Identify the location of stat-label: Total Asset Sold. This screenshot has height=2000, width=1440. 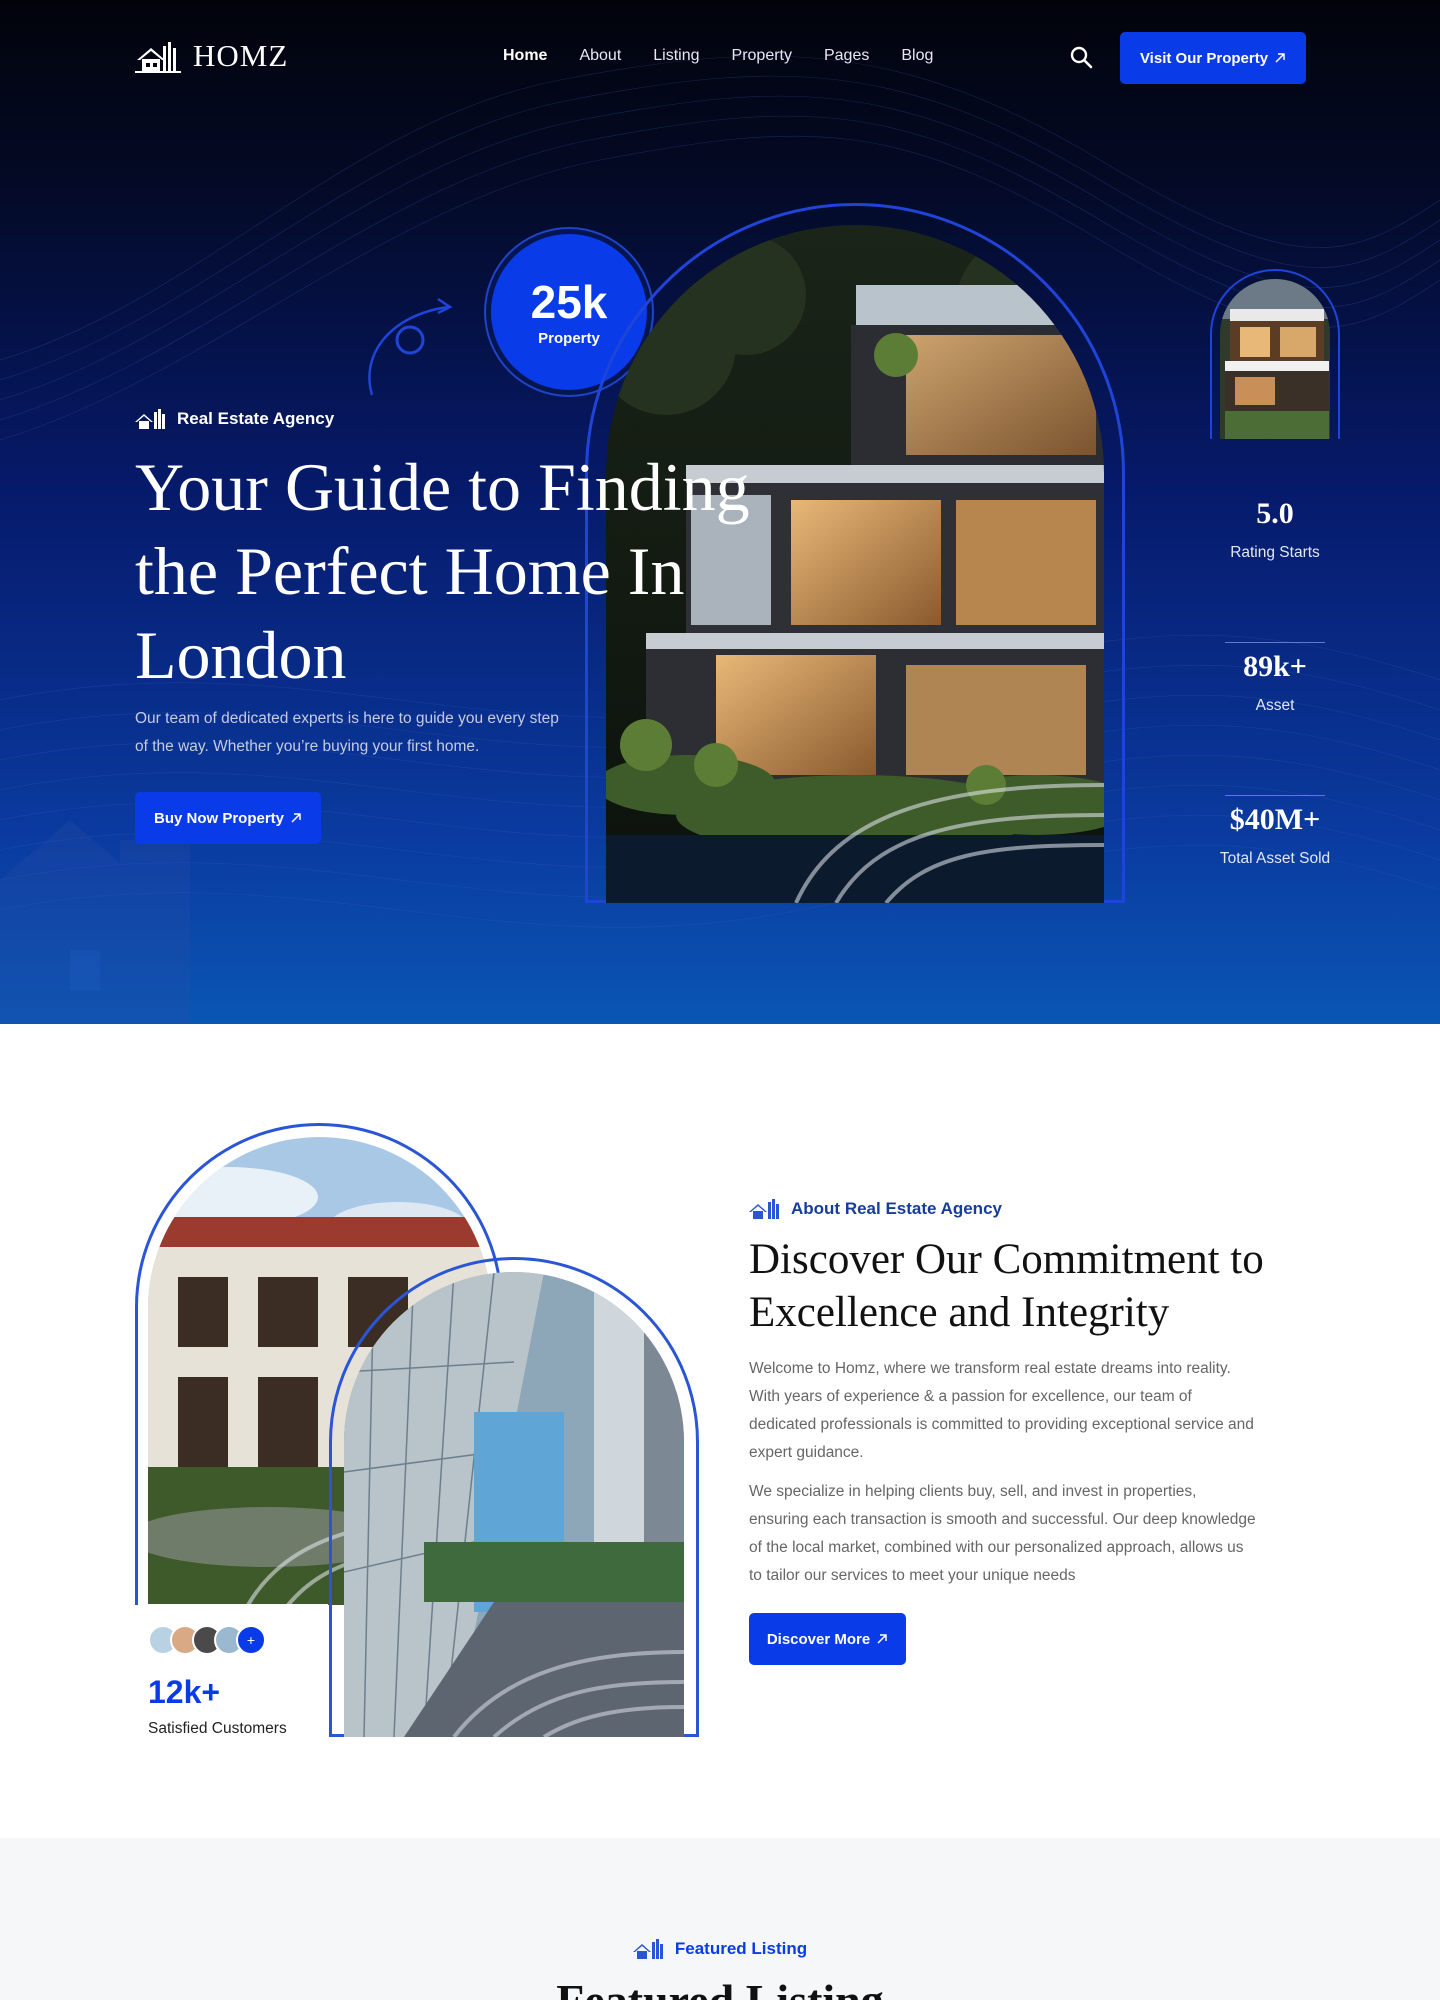
(1275, 858).